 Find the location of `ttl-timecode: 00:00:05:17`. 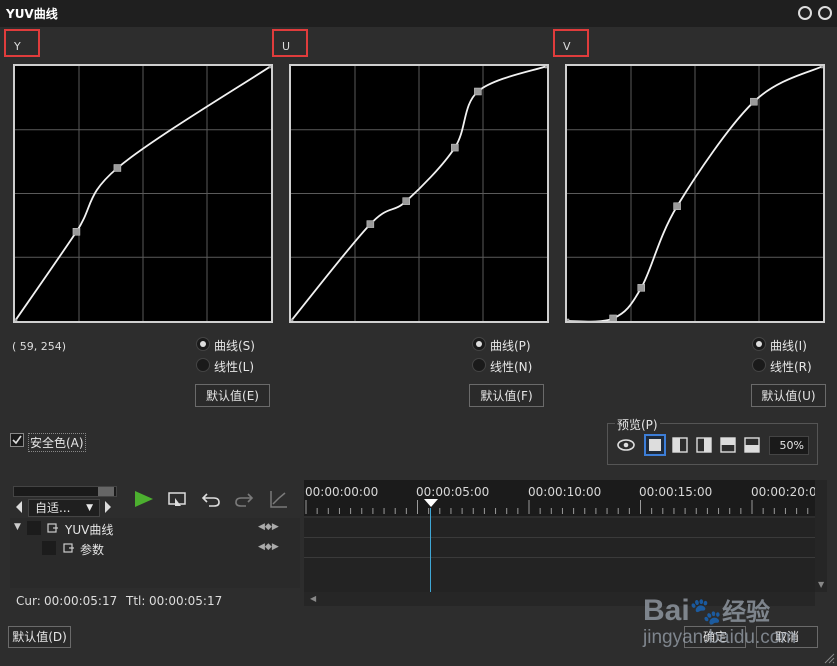

ttl-timecode: 00:00:05:17 is located at coordinates (186, 601).